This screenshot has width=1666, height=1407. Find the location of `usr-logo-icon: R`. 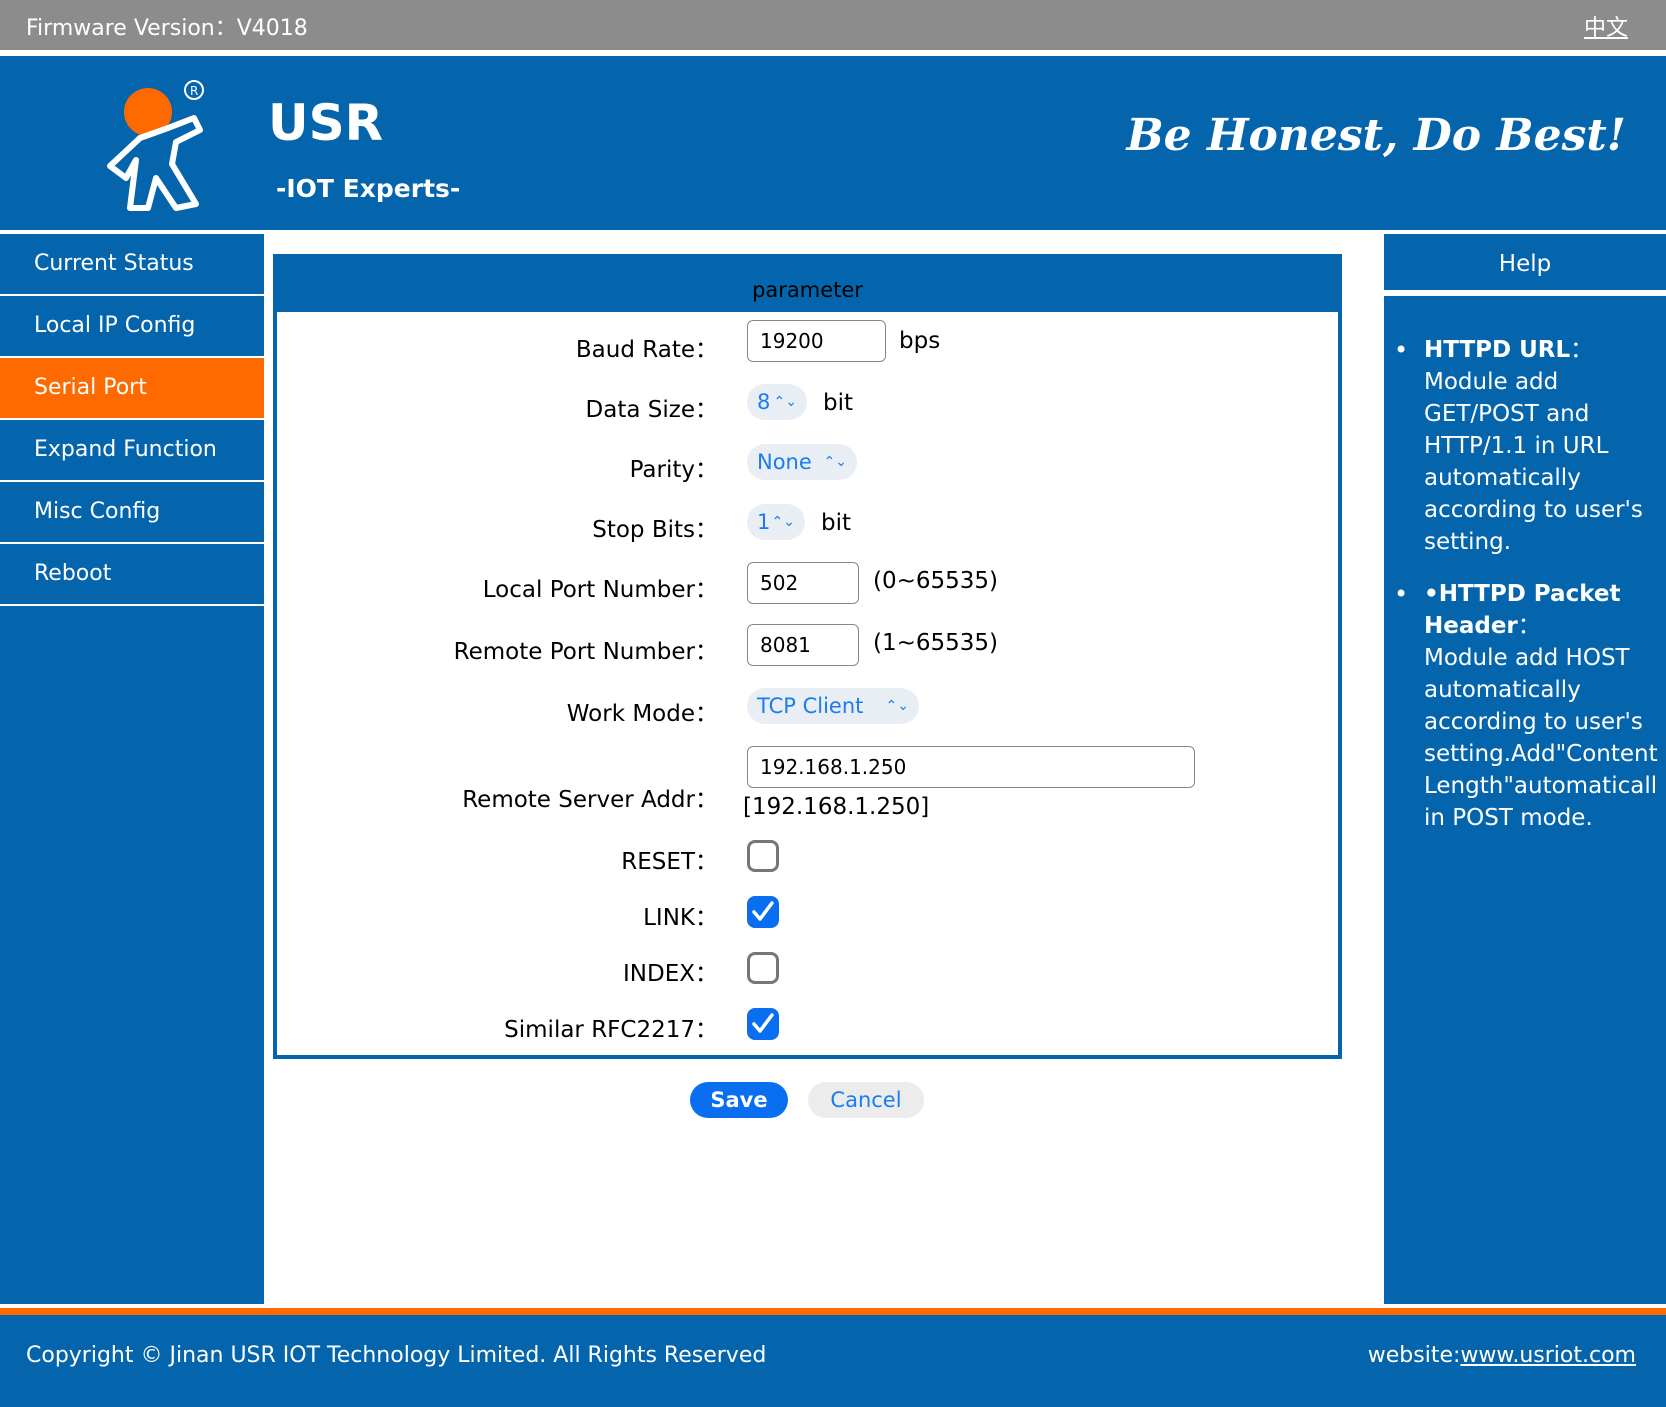

usr-logo-icon: R is located at coordinates (150, 143).